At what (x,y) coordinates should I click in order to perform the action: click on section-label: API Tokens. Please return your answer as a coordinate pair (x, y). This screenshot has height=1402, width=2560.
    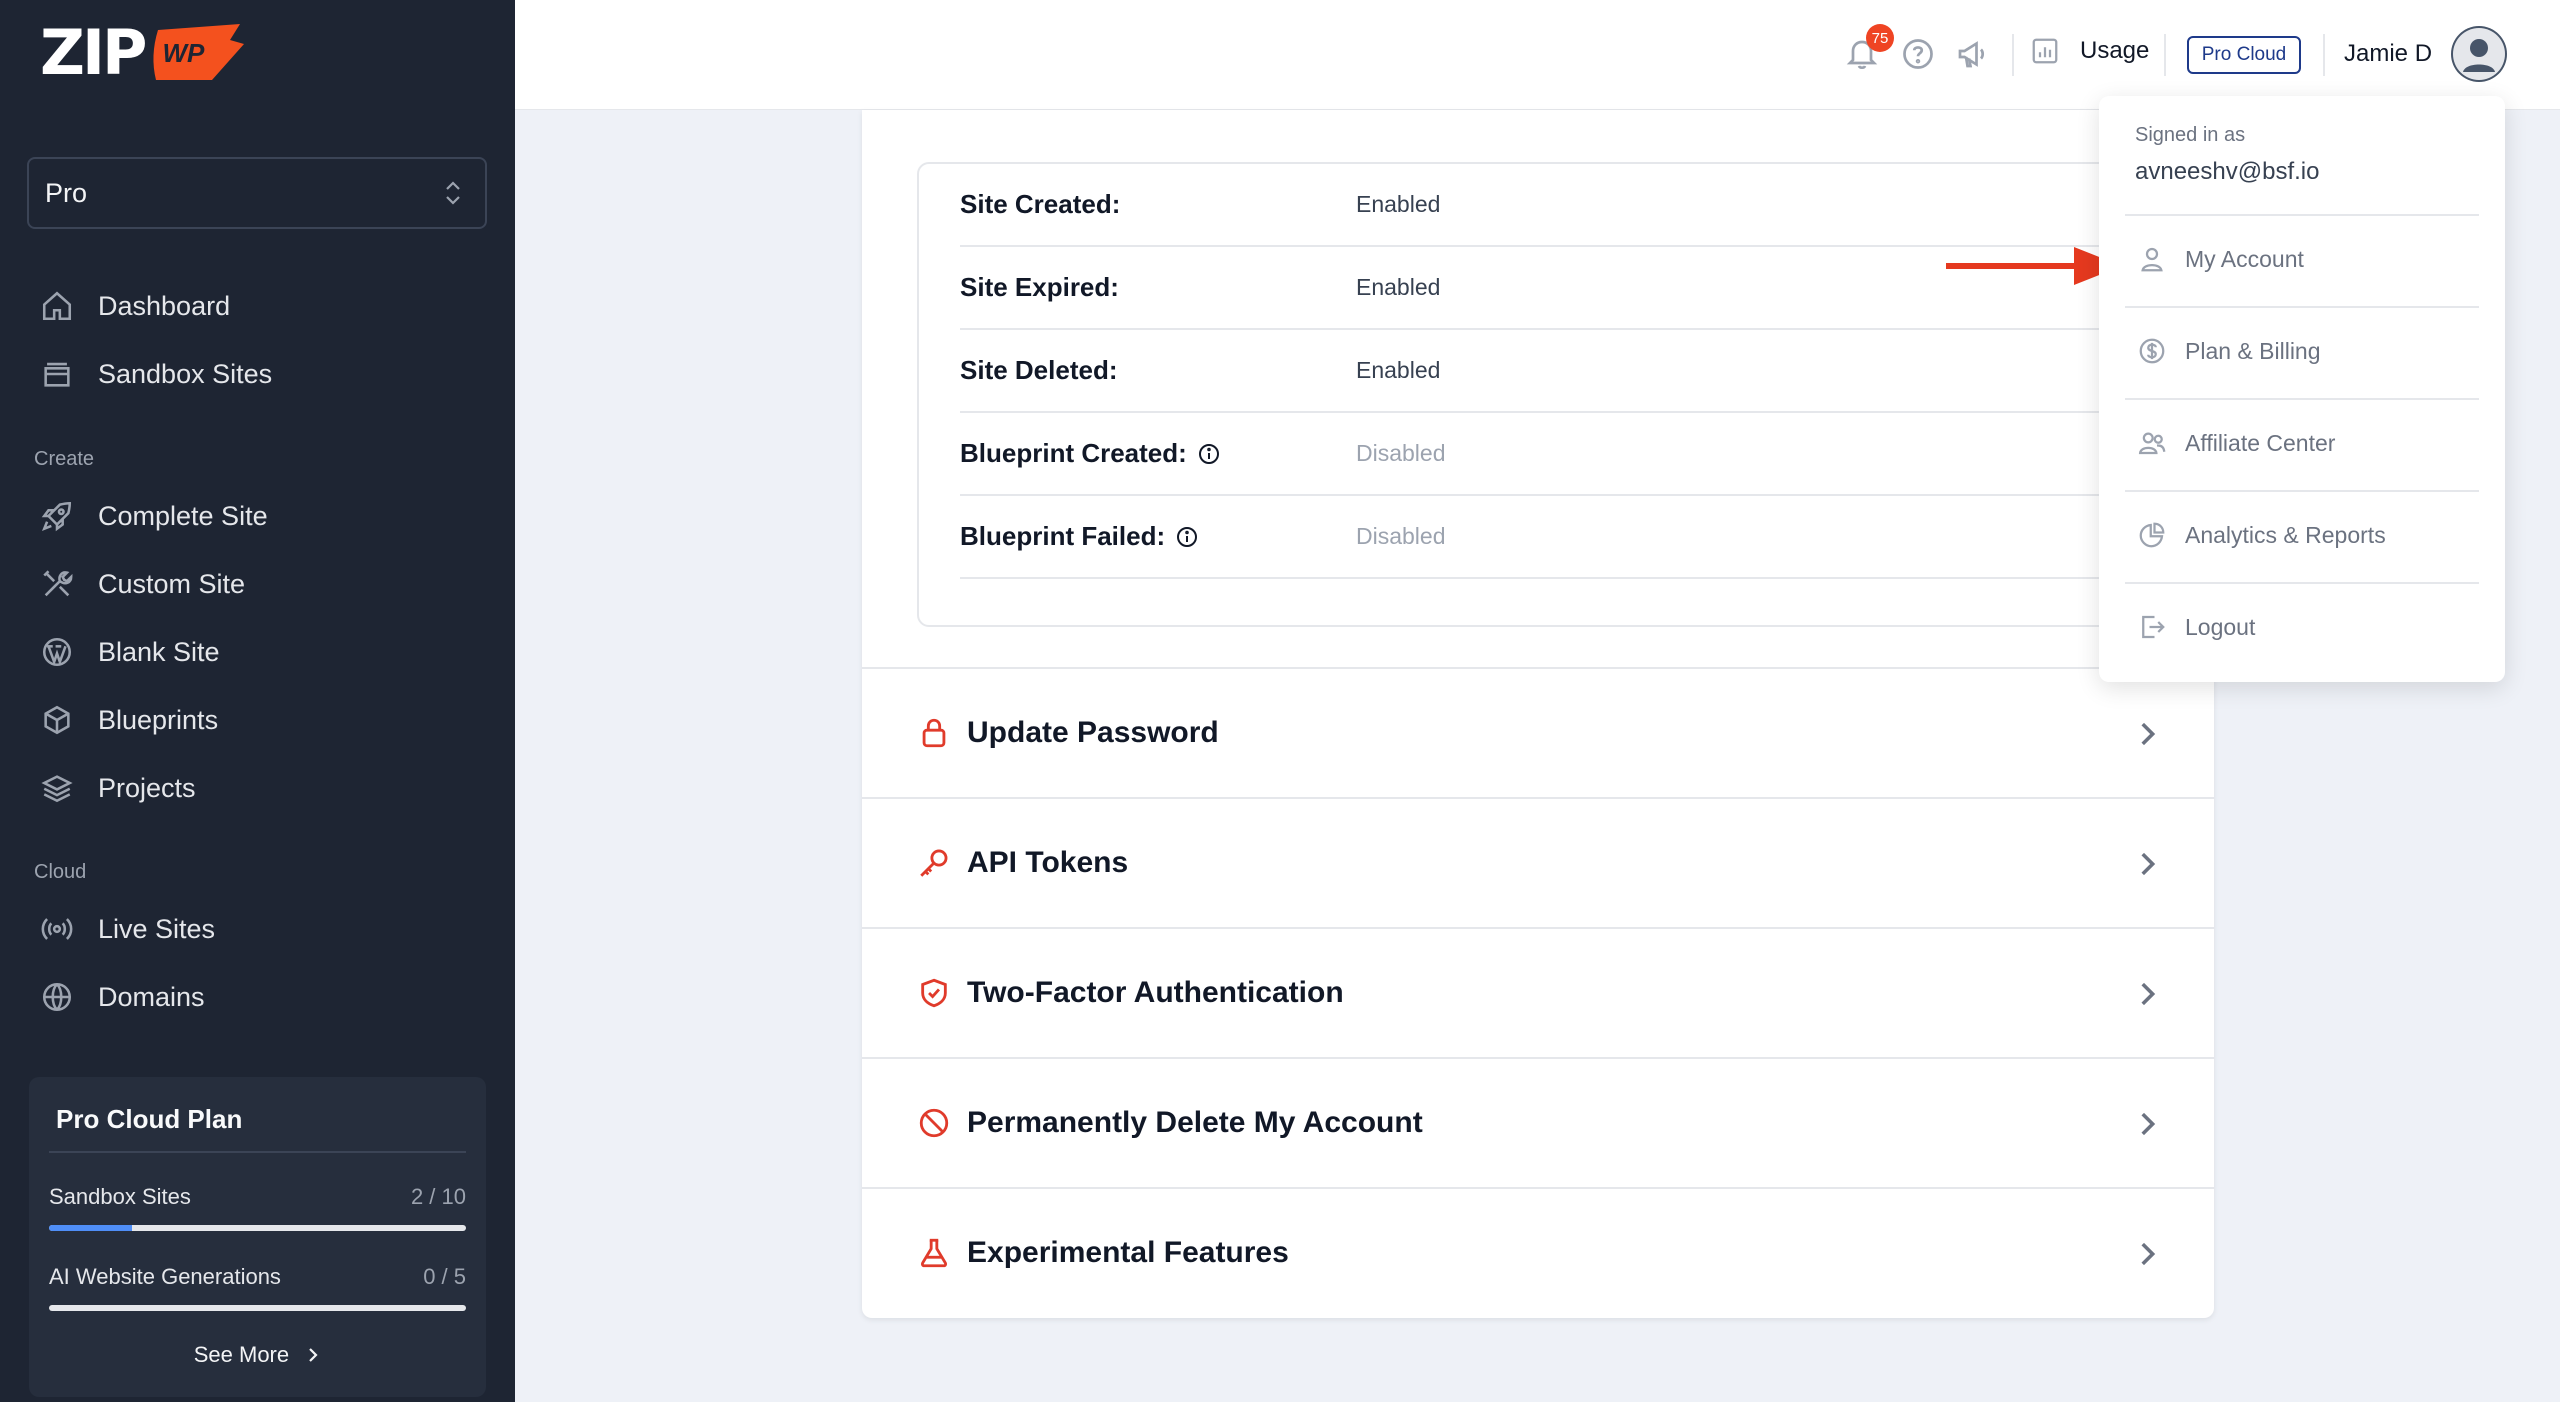
    Looking at the image, I should click on (1048, 862).